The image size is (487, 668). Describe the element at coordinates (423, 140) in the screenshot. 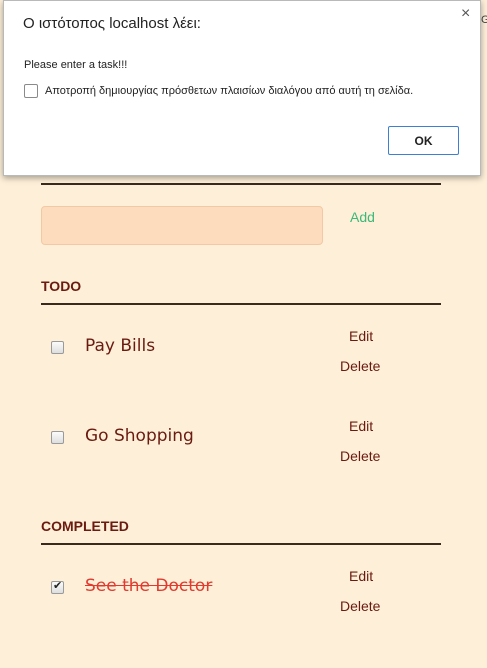

I see `ok-button: OK` at that location.